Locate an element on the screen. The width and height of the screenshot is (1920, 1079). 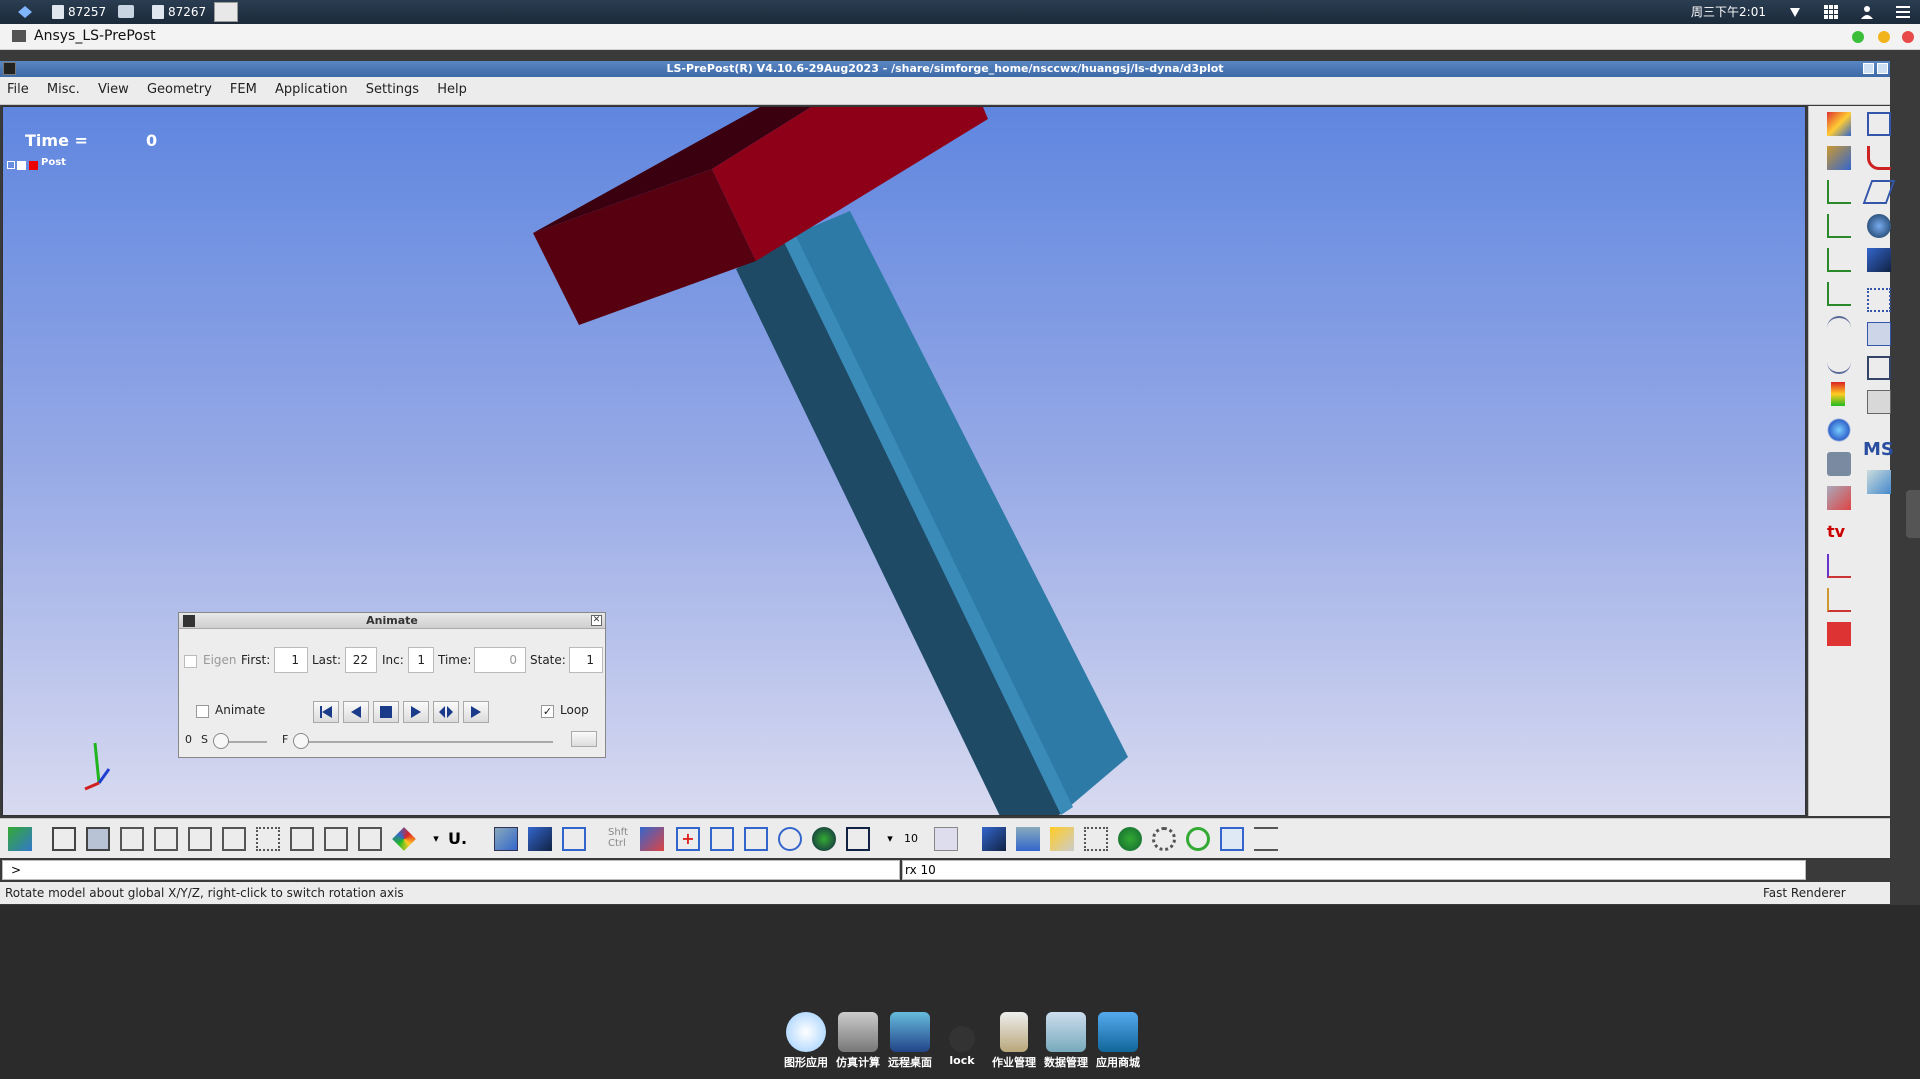
render-mode-icon is located at coordinates (370, 839).